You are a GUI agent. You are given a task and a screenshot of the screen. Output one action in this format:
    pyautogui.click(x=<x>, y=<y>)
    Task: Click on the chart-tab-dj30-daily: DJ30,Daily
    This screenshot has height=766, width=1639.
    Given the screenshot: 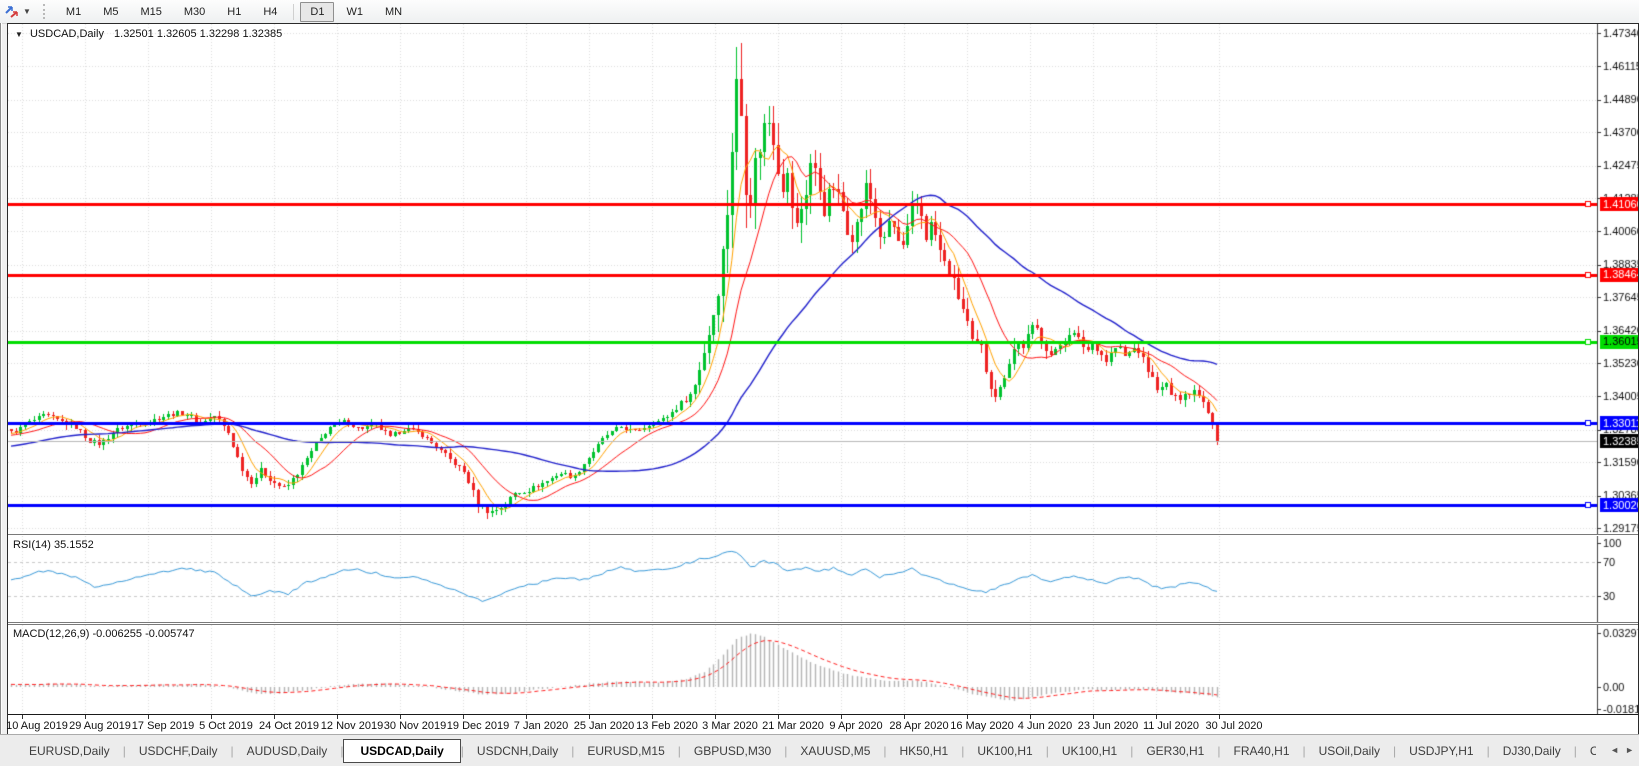 What is the action you would take?
    pyautogui.click(x=1532, y=751)
    